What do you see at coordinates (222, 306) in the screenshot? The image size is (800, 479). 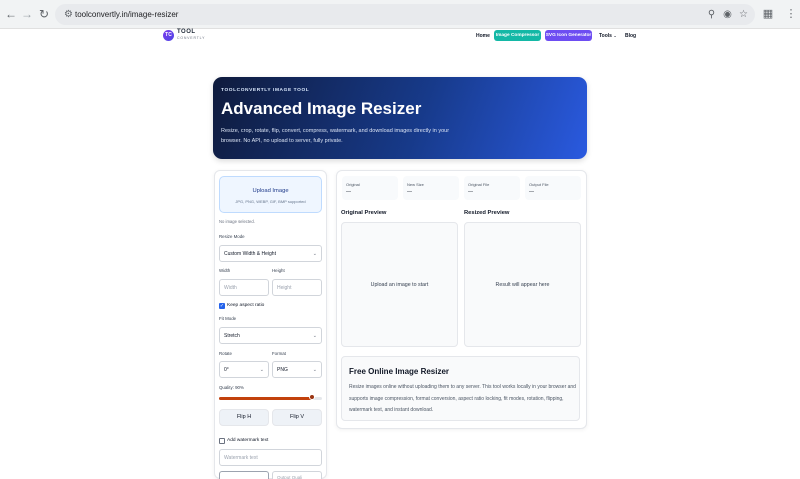 I see `keep-aspect-checkbox: ✓` at bounding box center [222, 306].